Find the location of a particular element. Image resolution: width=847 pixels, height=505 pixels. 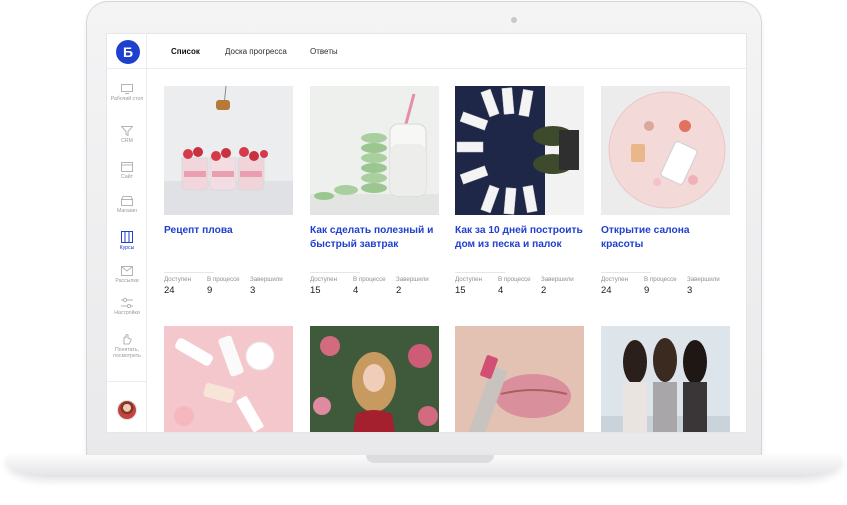

cosmetics-pink-image is located at coordinates (228, 379).